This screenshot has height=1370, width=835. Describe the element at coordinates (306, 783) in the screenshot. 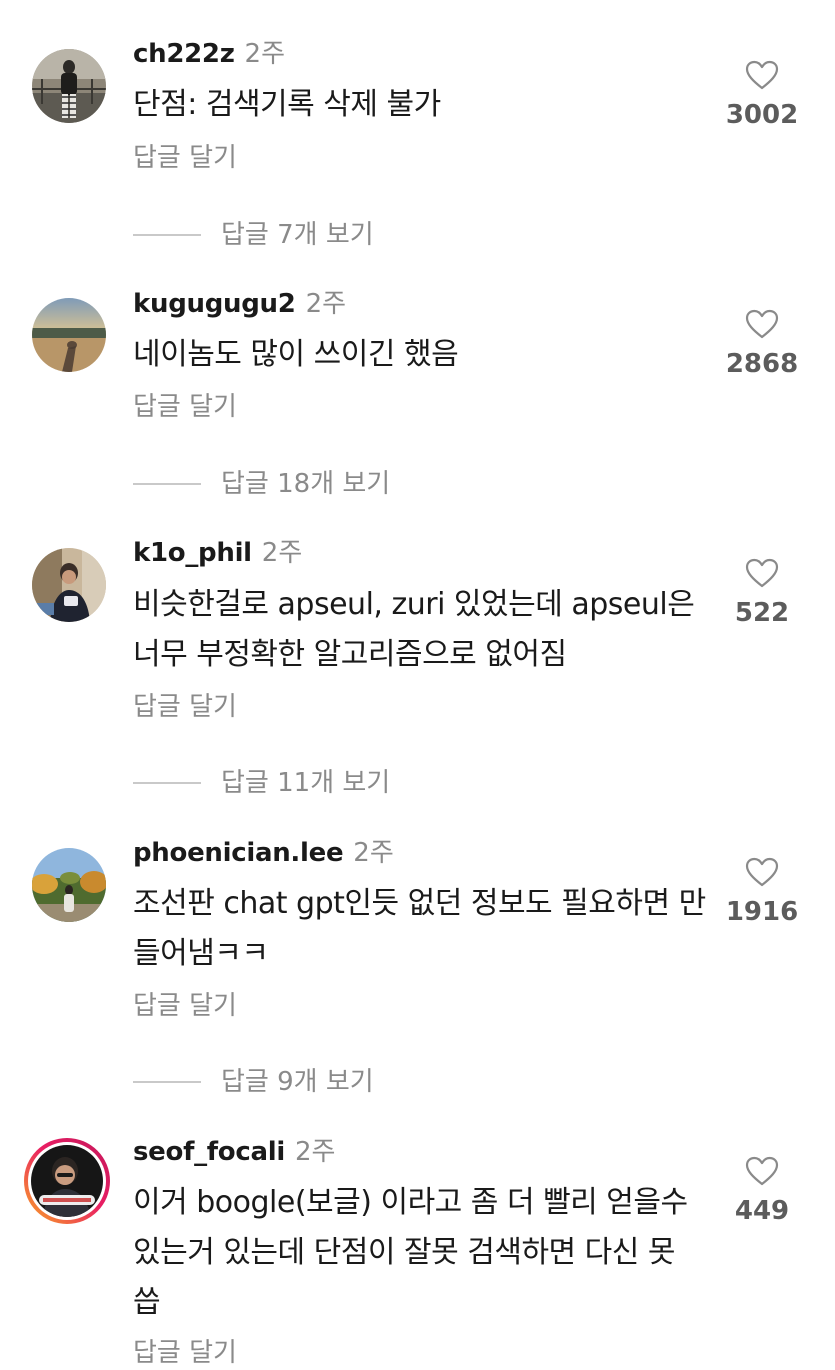

I see `view-replies-label: 답글 11개 보기` at that location.